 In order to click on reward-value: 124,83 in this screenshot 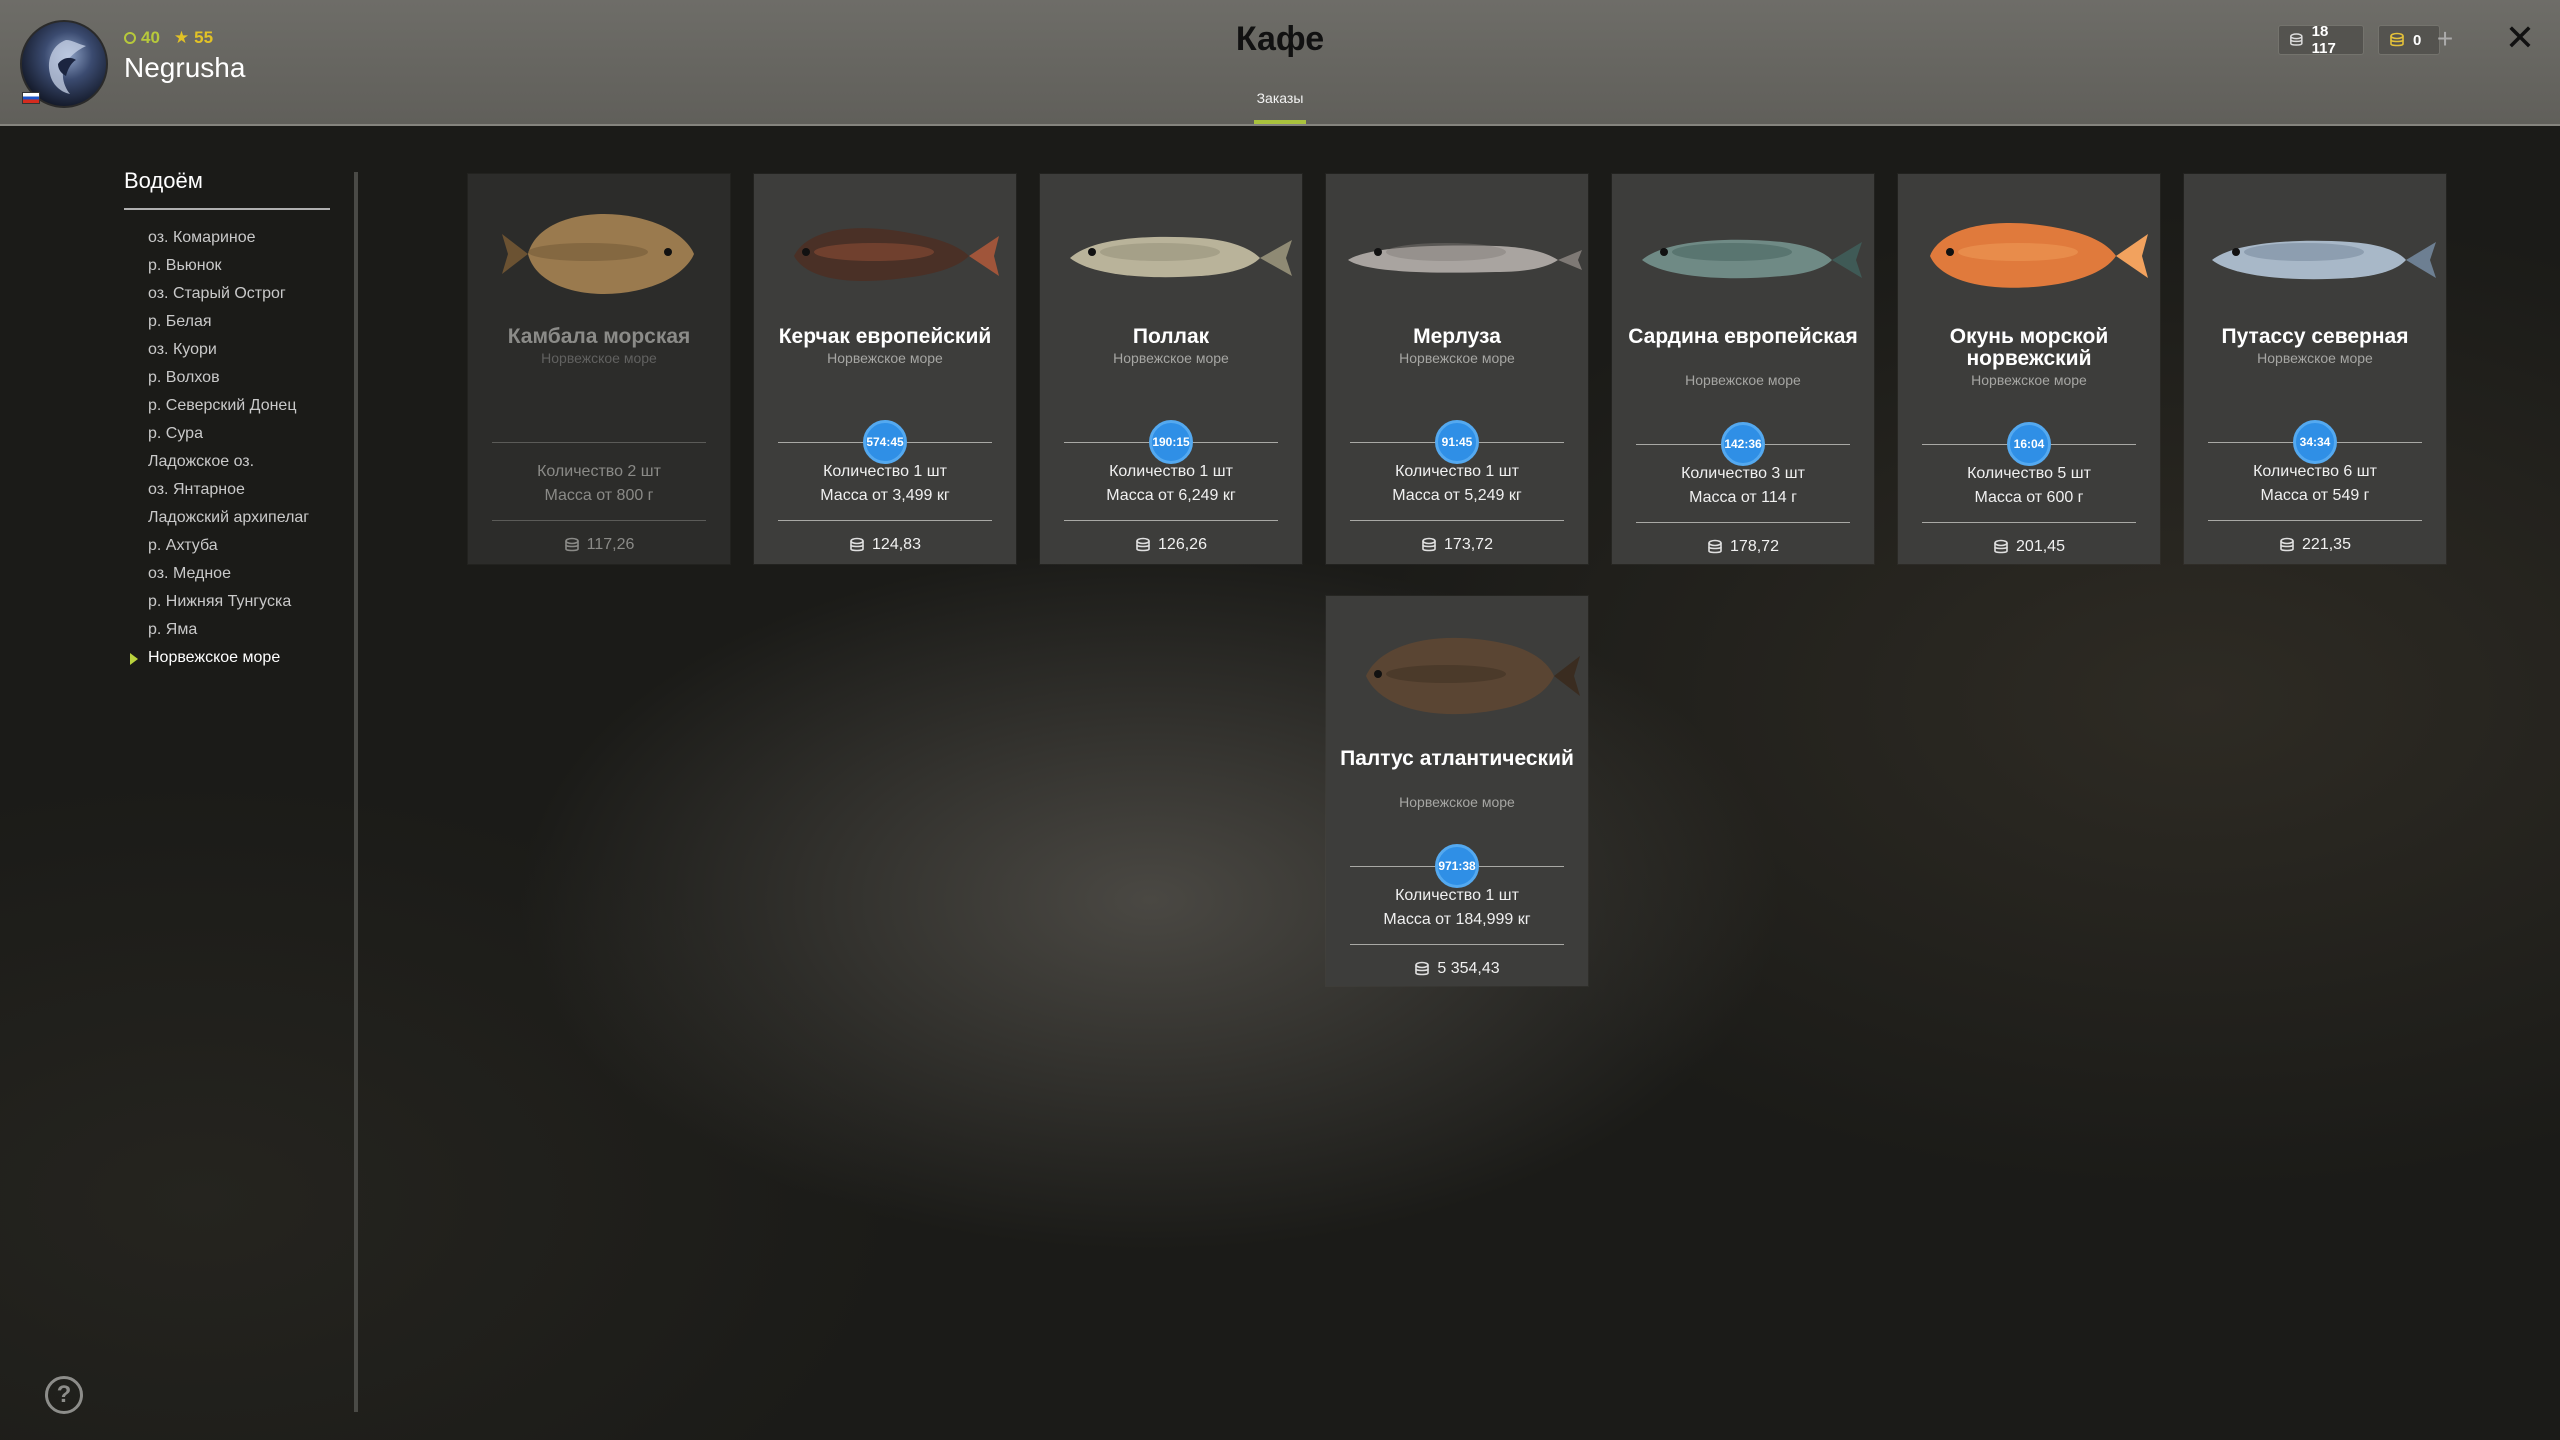, I will do `click(896, 544)`.